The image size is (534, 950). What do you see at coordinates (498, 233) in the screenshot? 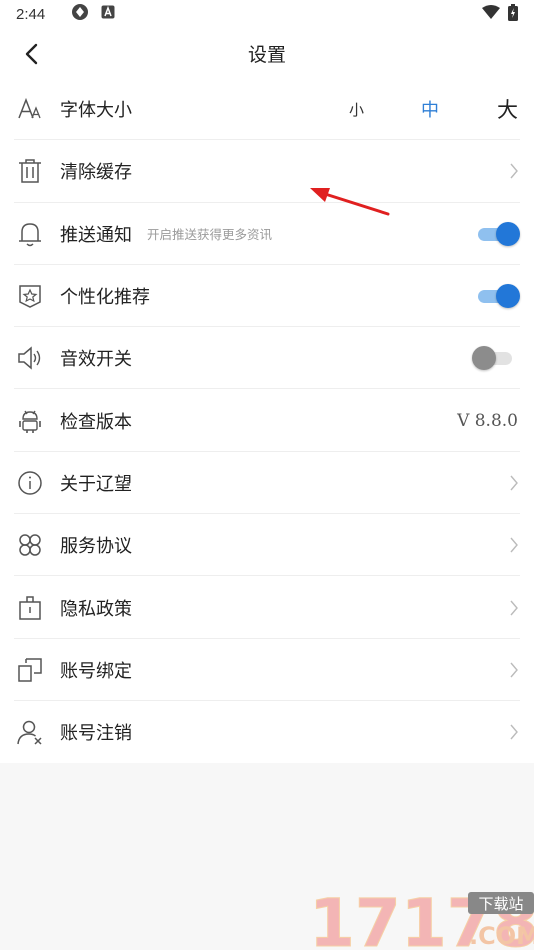
I see `push-toggle` at bounding box center [498, 233].